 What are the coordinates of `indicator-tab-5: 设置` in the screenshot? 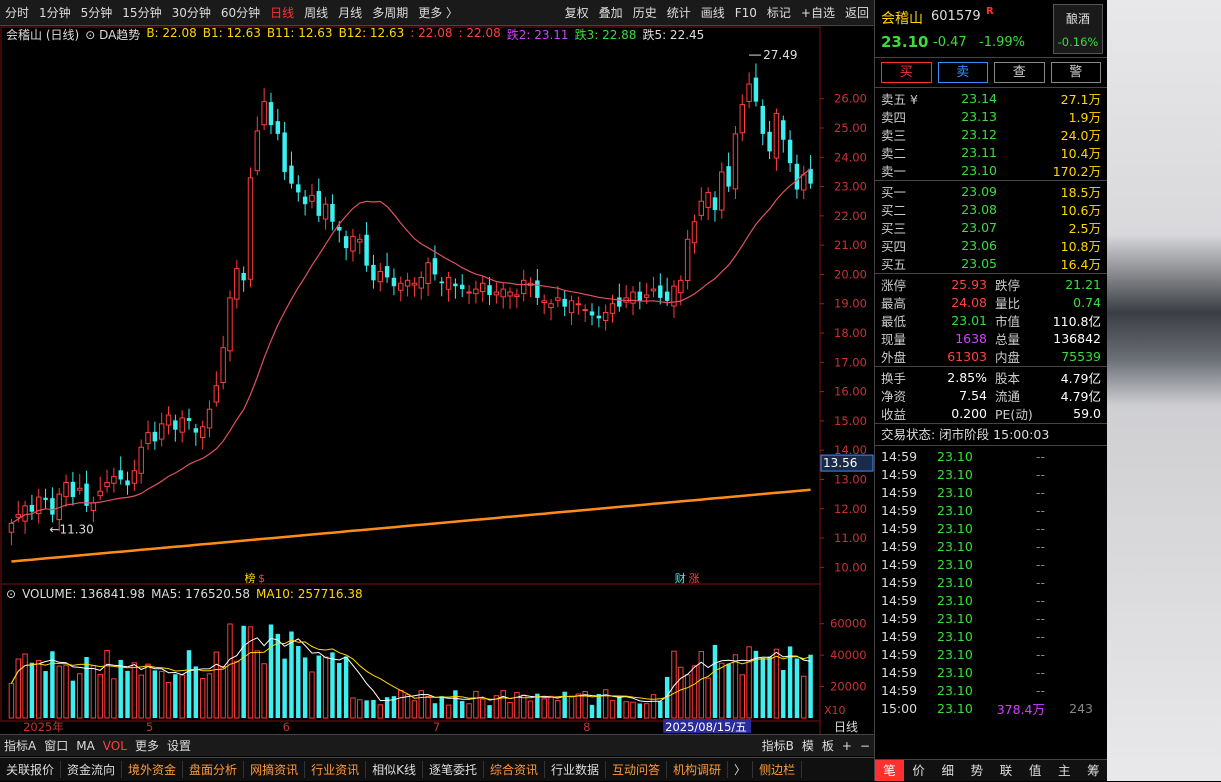 It's located at (179, 745).